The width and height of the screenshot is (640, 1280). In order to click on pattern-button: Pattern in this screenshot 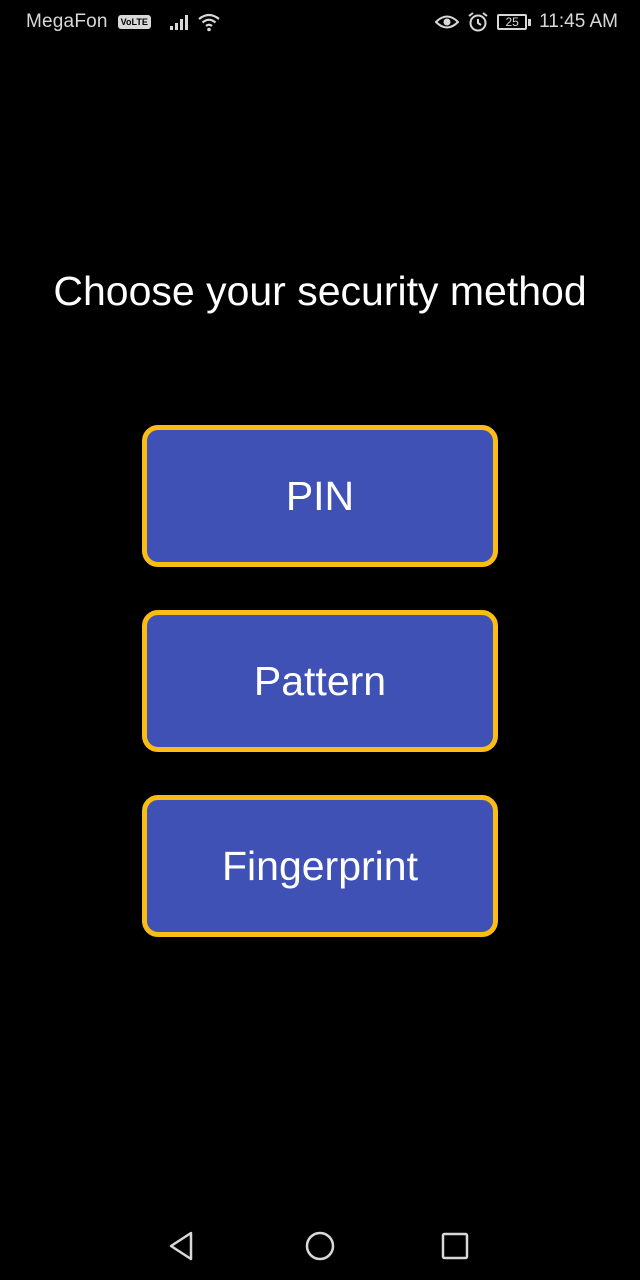, I will do `click(320, 681)`.